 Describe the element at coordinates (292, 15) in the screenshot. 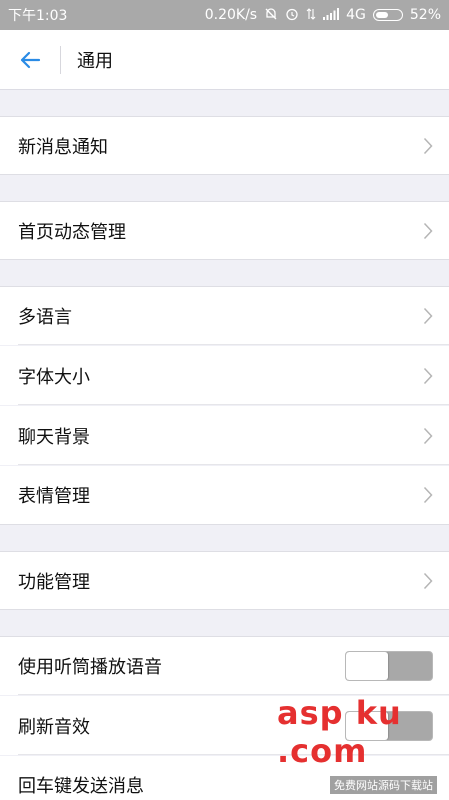

I see `alarm-icon` at that location.